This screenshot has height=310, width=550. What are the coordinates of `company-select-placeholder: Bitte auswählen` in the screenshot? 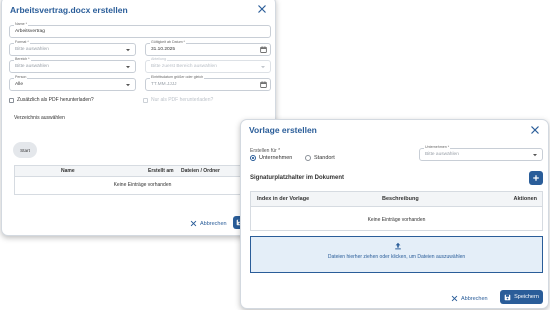 It's located at (442, 154).